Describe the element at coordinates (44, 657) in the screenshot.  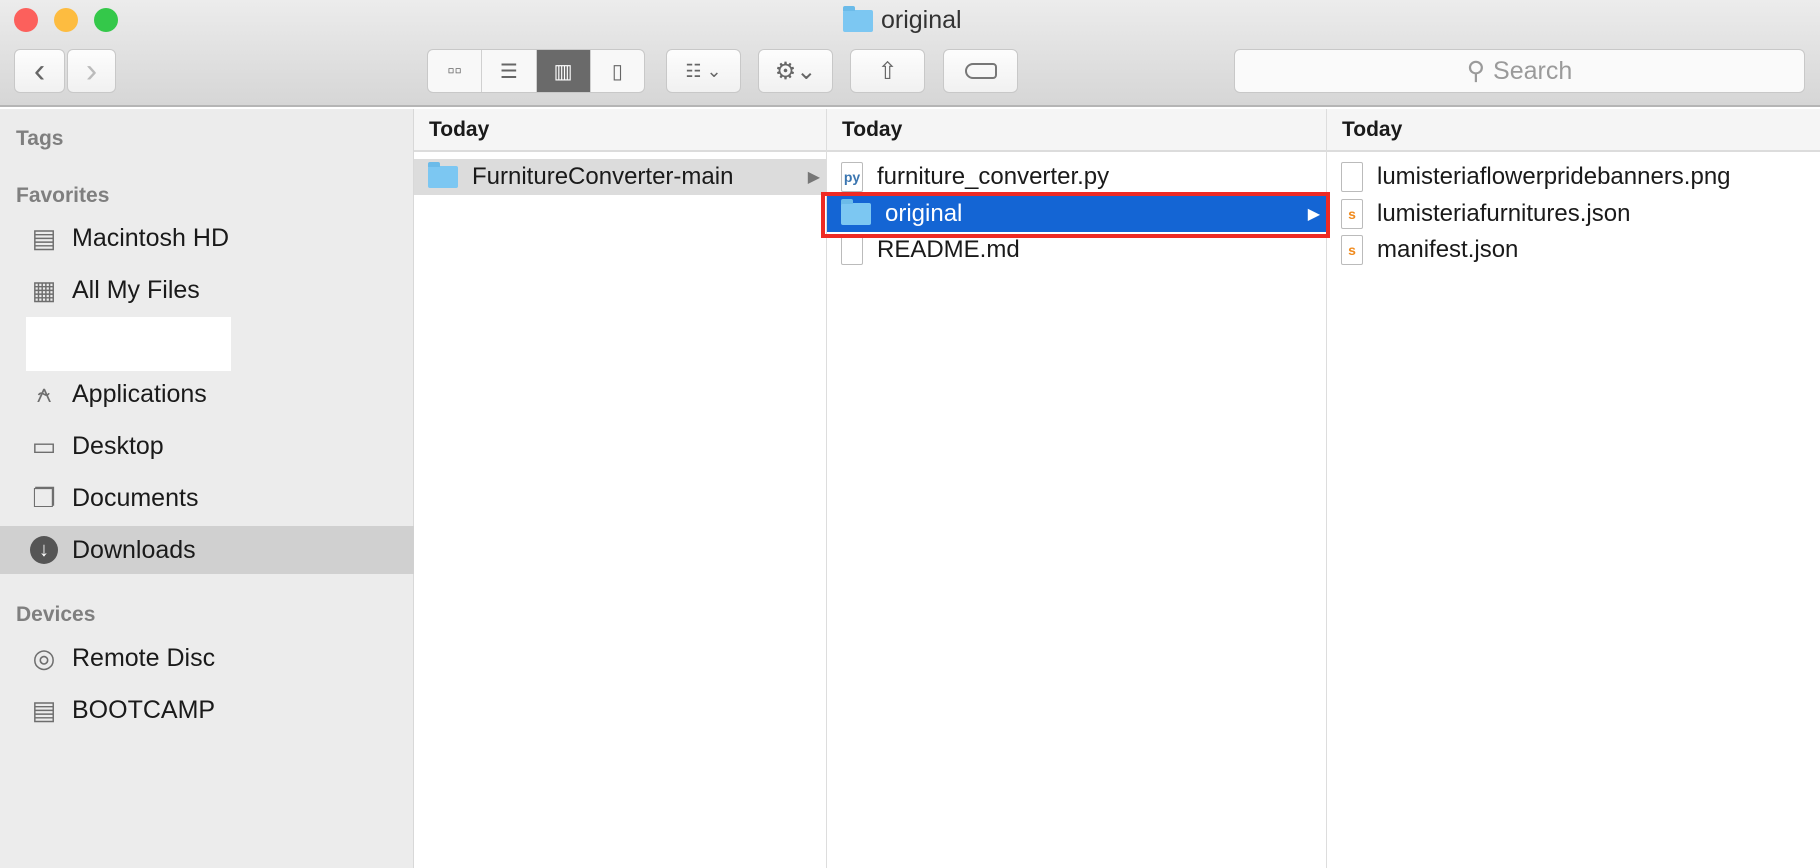
I see `disc-icon: ◎` at that location.